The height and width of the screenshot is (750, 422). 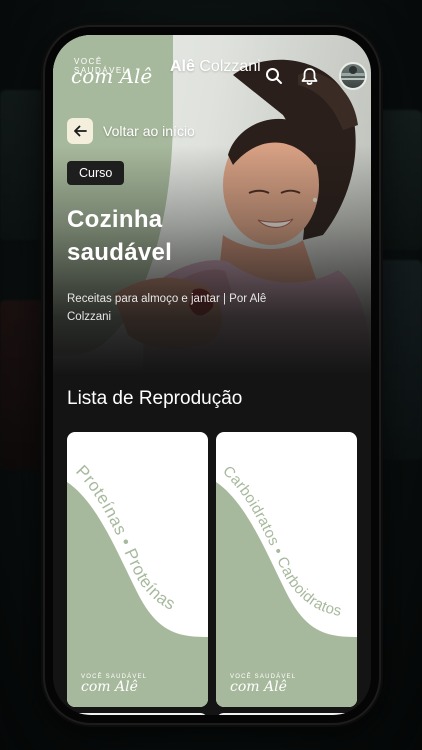 What do you see at coordinates (80, 131) in the screenshot?
I see `arrow-left-icon` at bounding box center [80, 131].